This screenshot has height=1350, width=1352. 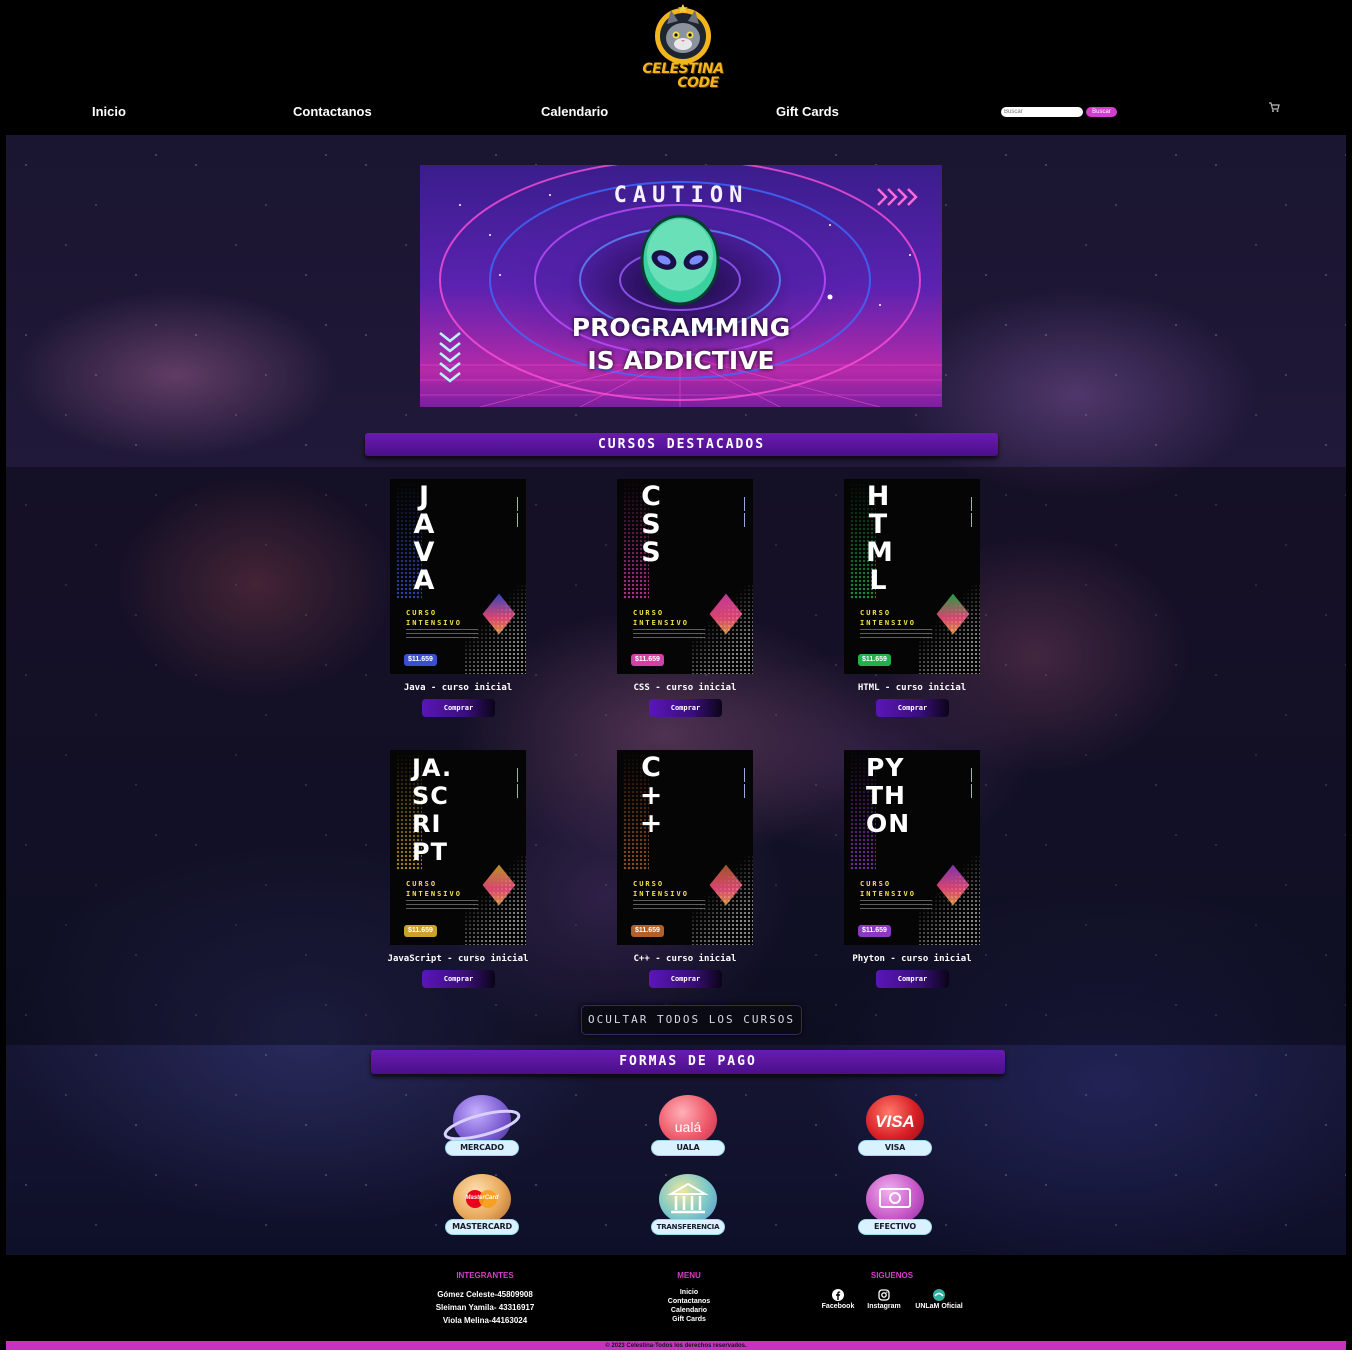 What do you see at coordinates (458, 847) in the screenshot?
I see `course-poster: JA. SC RI PT CURSO INTENSIVO $11.659` at bounding box center [458, 847].